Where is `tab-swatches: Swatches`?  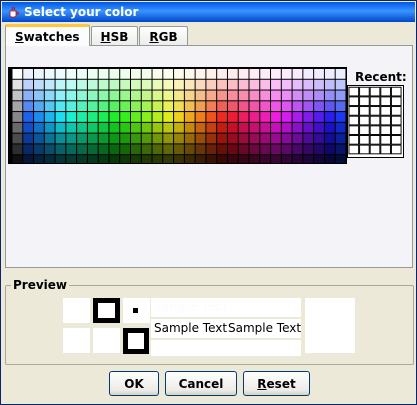
tab-swatches: Swatches is located at coordinates (47, 35).